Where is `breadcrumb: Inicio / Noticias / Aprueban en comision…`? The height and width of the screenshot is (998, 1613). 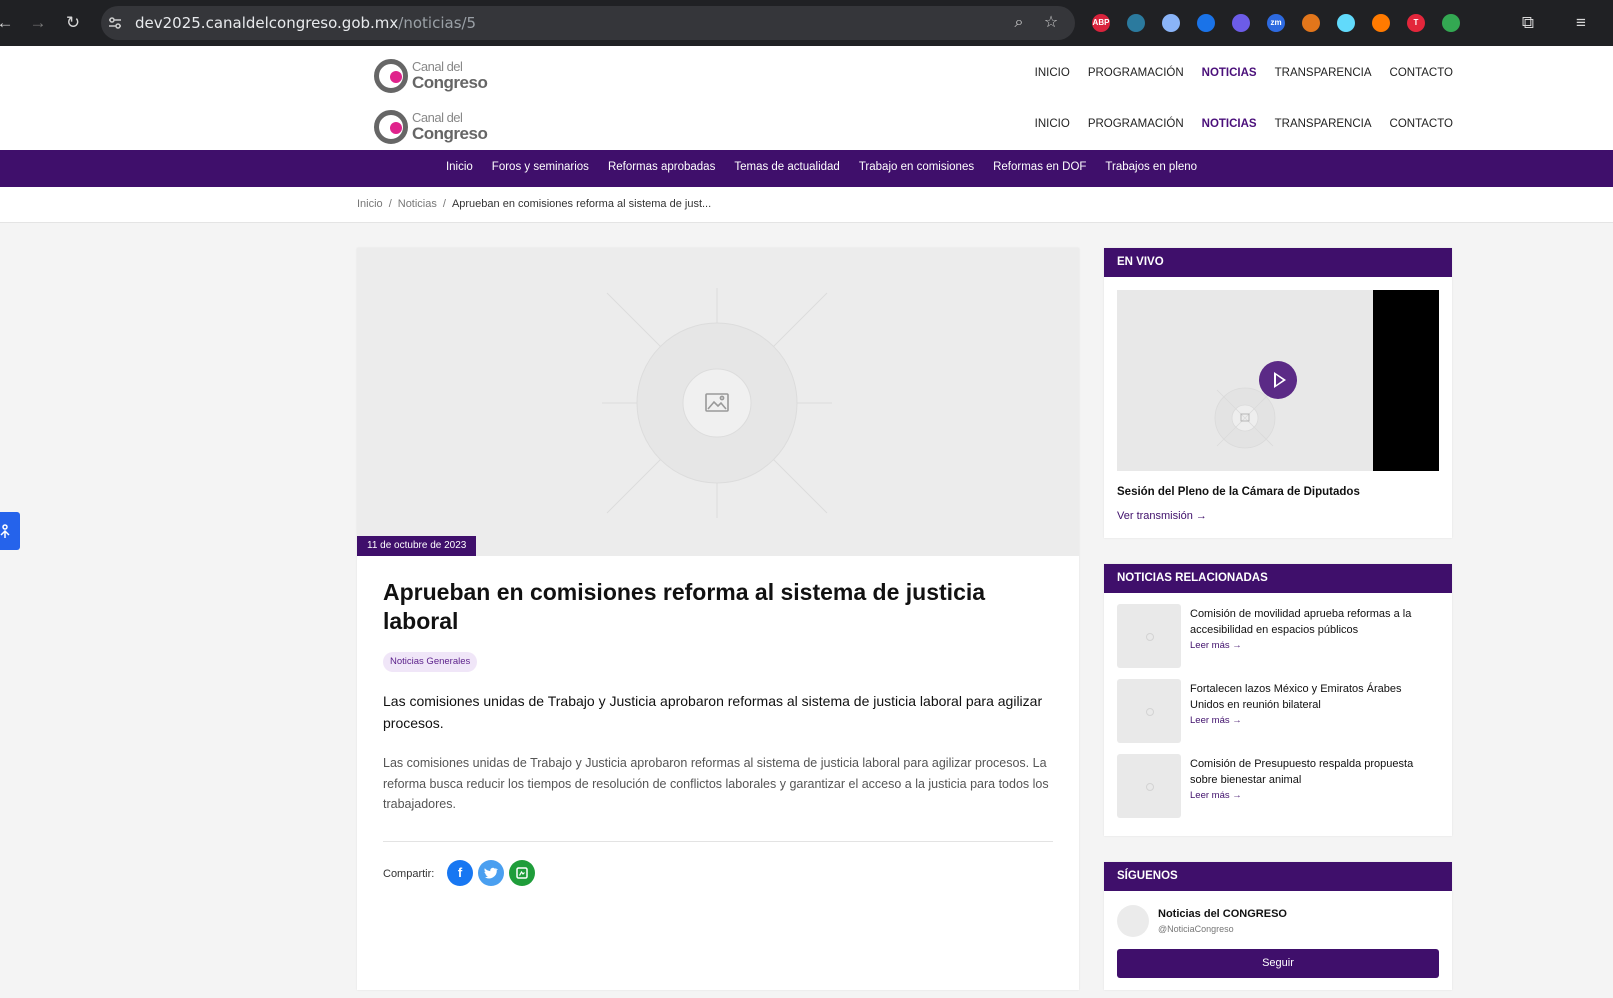 breadcrumb: Inicio / Noticias / Aprueban en comision… is located at coordinates (534, 204).